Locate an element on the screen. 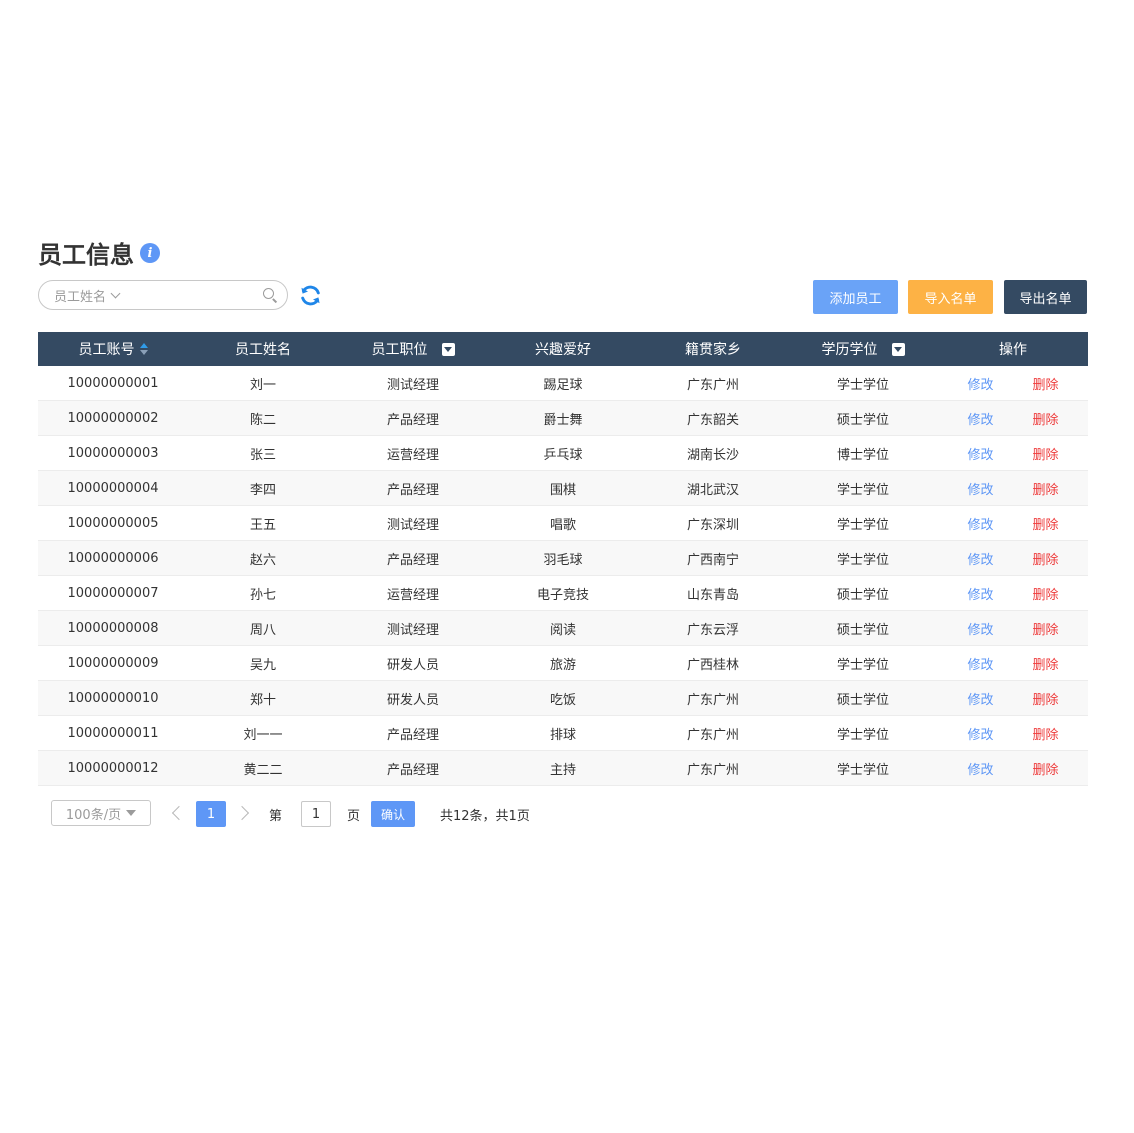 The image size is (1134, 1133). hometown-cell: 湖南长沙 is located at coordinates (712, 455).